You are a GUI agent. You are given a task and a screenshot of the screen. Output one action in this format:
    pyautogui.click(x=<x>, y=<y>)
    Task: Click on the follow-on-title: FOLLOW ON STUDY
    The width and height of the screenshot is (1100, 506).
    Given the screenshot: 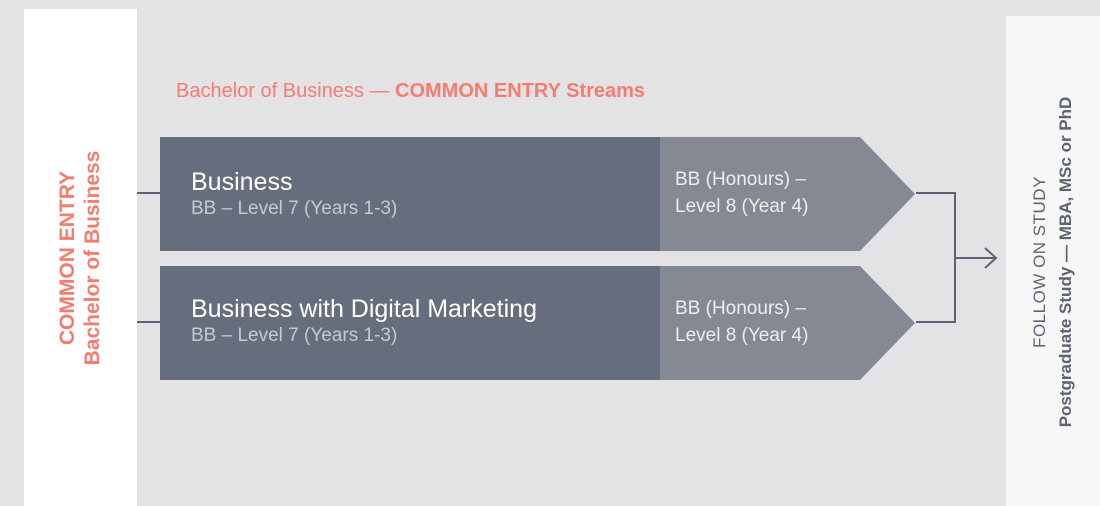 What is the action you would take?
    pyautogui.click(x=1039, y=262)
    